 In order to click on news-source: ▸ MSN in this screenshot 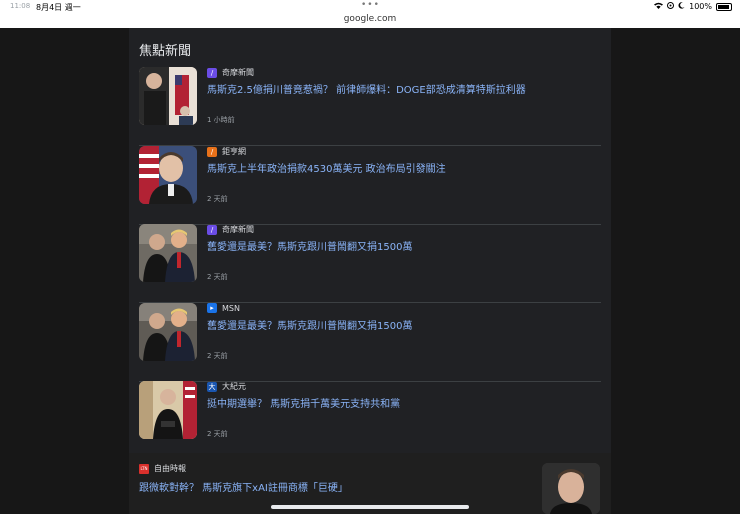, I will do `click(223, 308)`.